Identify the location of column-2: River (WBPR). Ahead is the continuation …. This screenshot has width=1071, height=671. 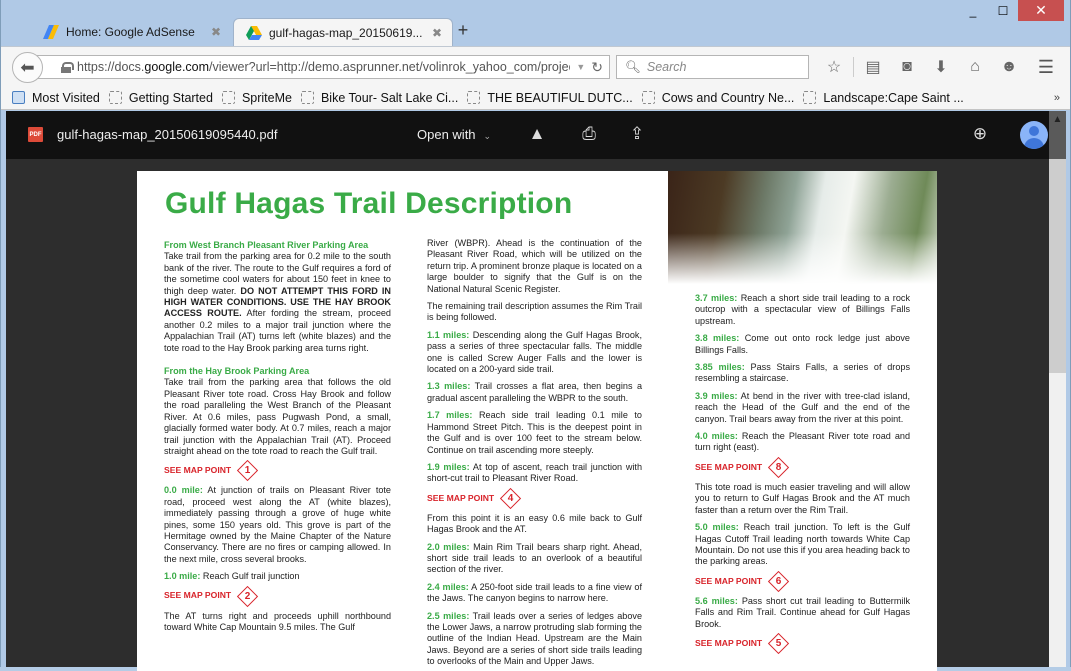
(534, 454).